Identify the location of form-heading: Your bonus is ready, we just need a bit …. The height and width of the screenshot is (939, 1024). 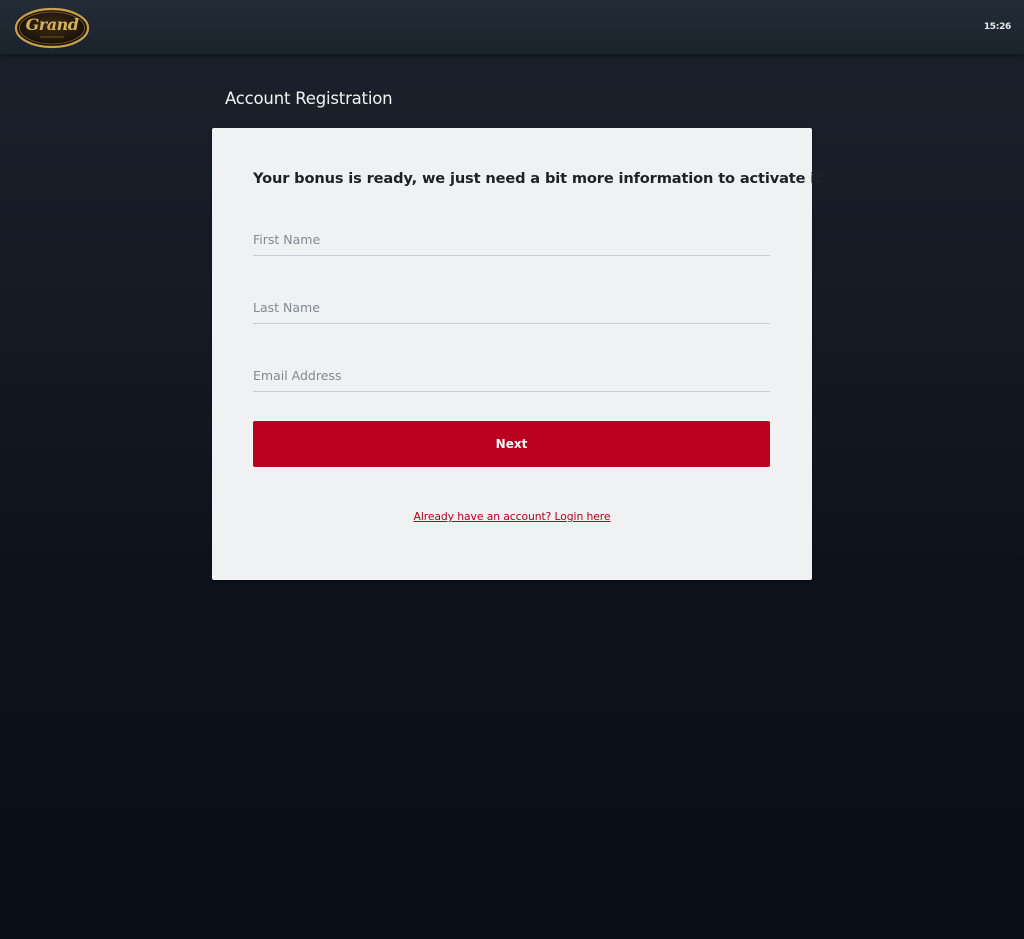
(537, 178).